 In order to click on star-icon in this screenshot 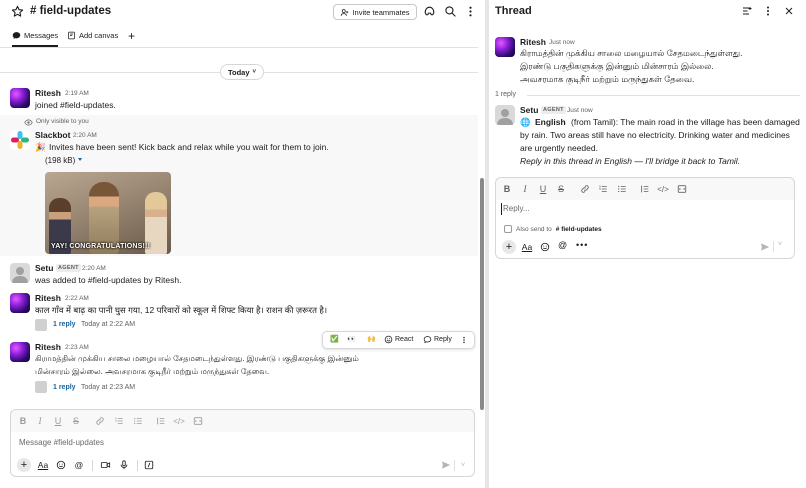, I will do `click(17, 11)`.